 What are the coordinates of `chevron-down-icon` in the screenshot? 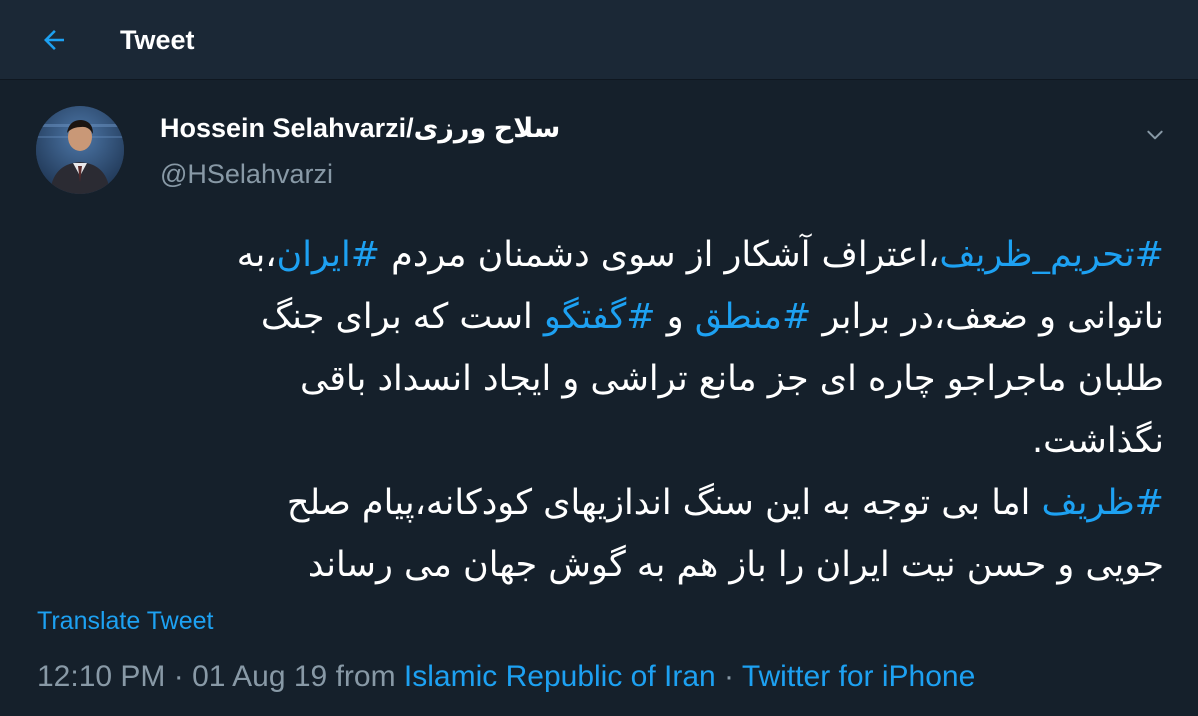 It's located at (1155, 135).